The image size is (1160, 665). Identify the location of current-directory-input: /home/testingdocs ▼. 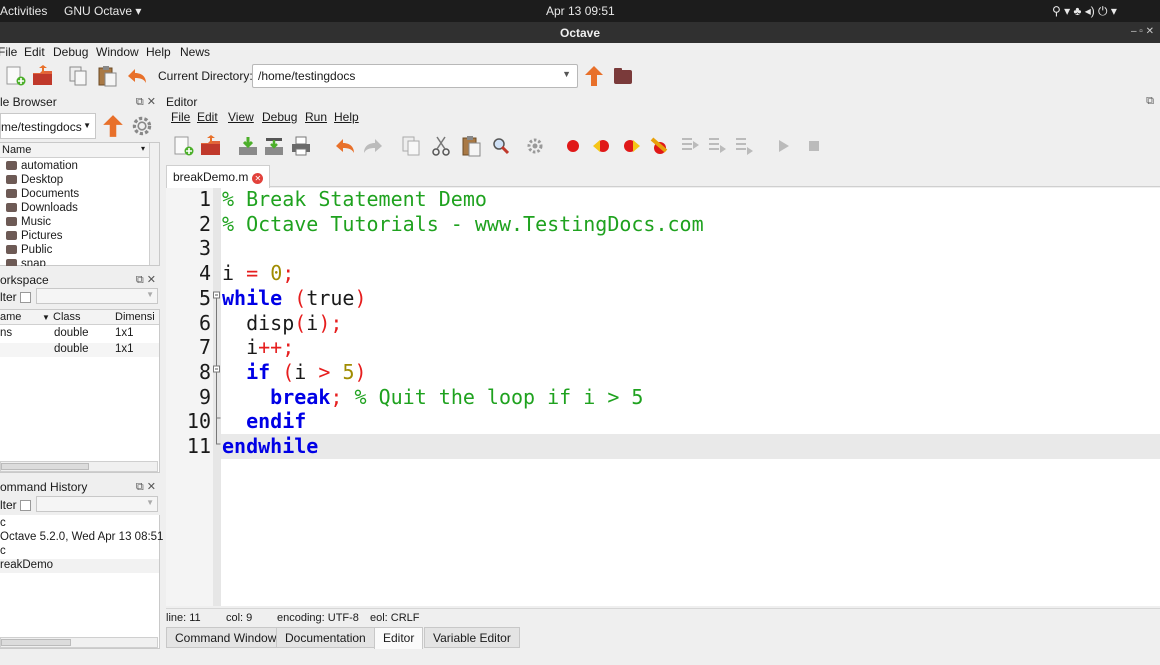
(415, 76).